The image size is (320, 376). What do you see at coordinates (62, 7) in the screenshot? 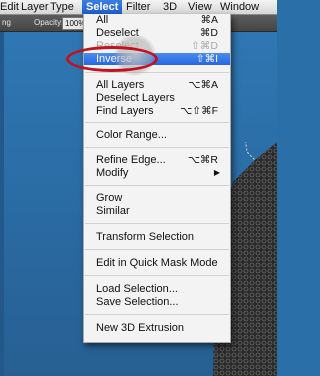
I see `menu-type: Type` at bounding box center [62, 7].